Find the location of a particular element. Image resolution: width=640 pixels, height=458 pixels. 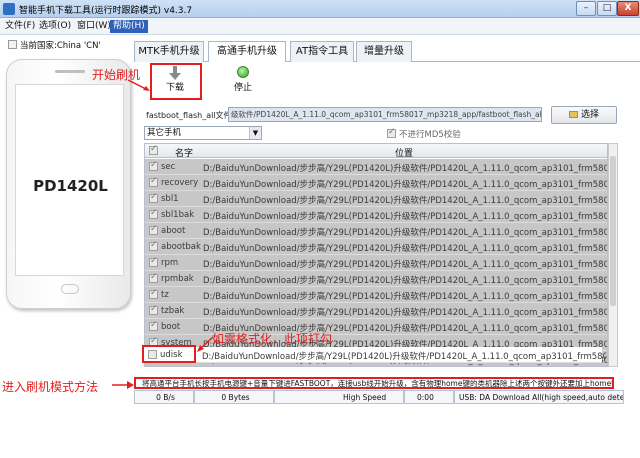

choose-file-button: 选择 is located at coordinates (584, 115).